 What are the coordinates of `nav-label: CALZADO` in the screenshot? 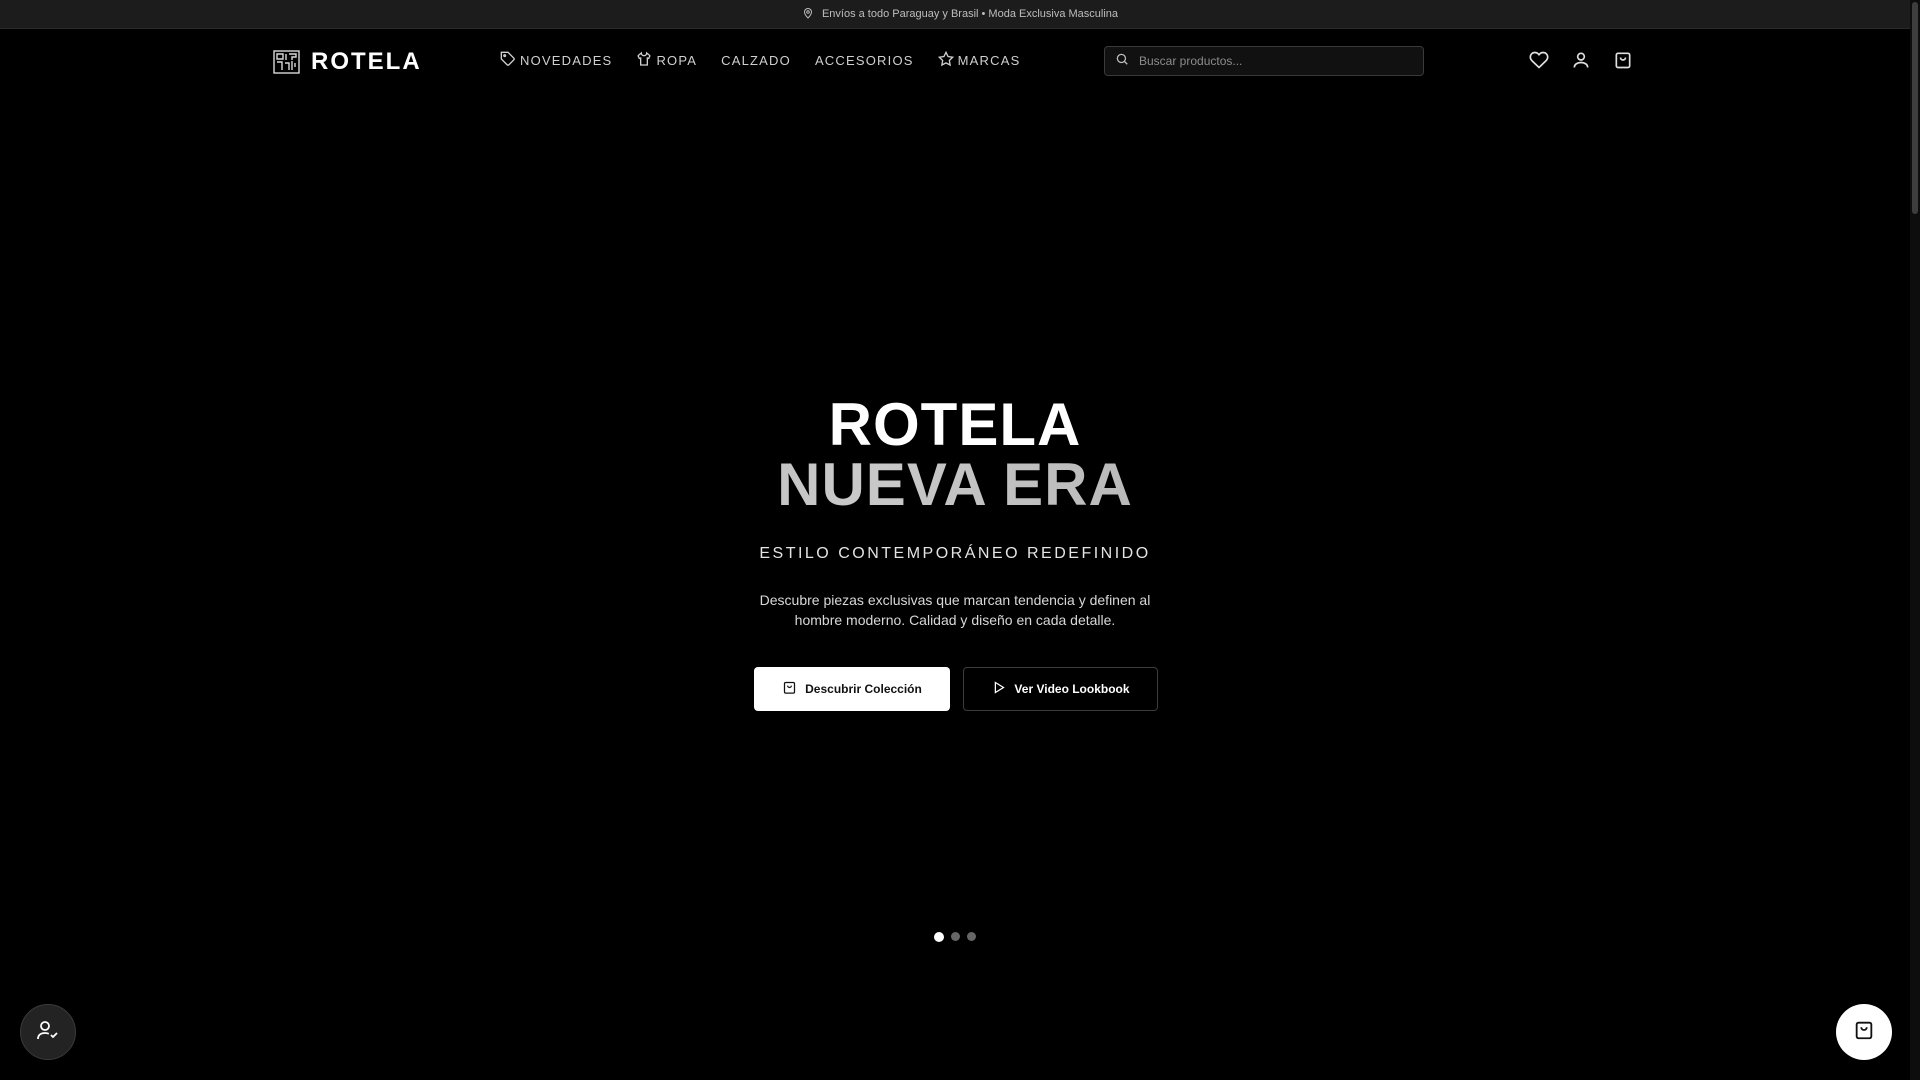 It's located at (756, 60).